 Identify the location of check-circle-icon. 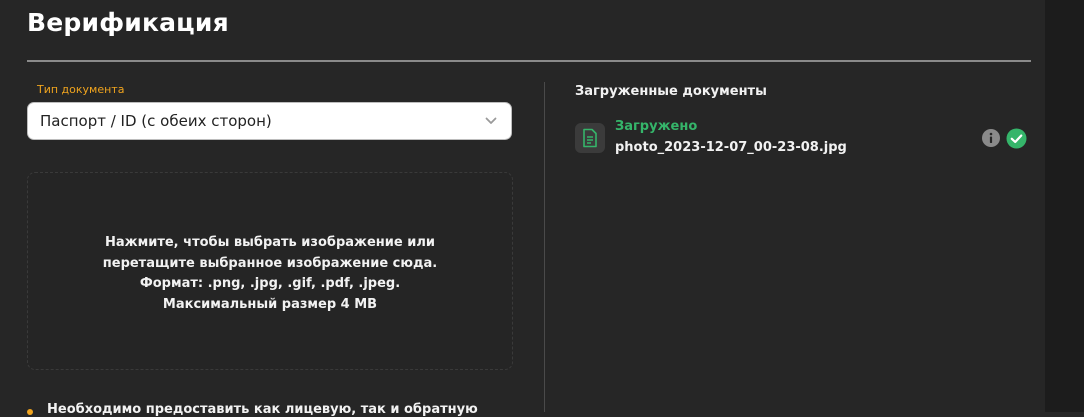
(1016, 138).